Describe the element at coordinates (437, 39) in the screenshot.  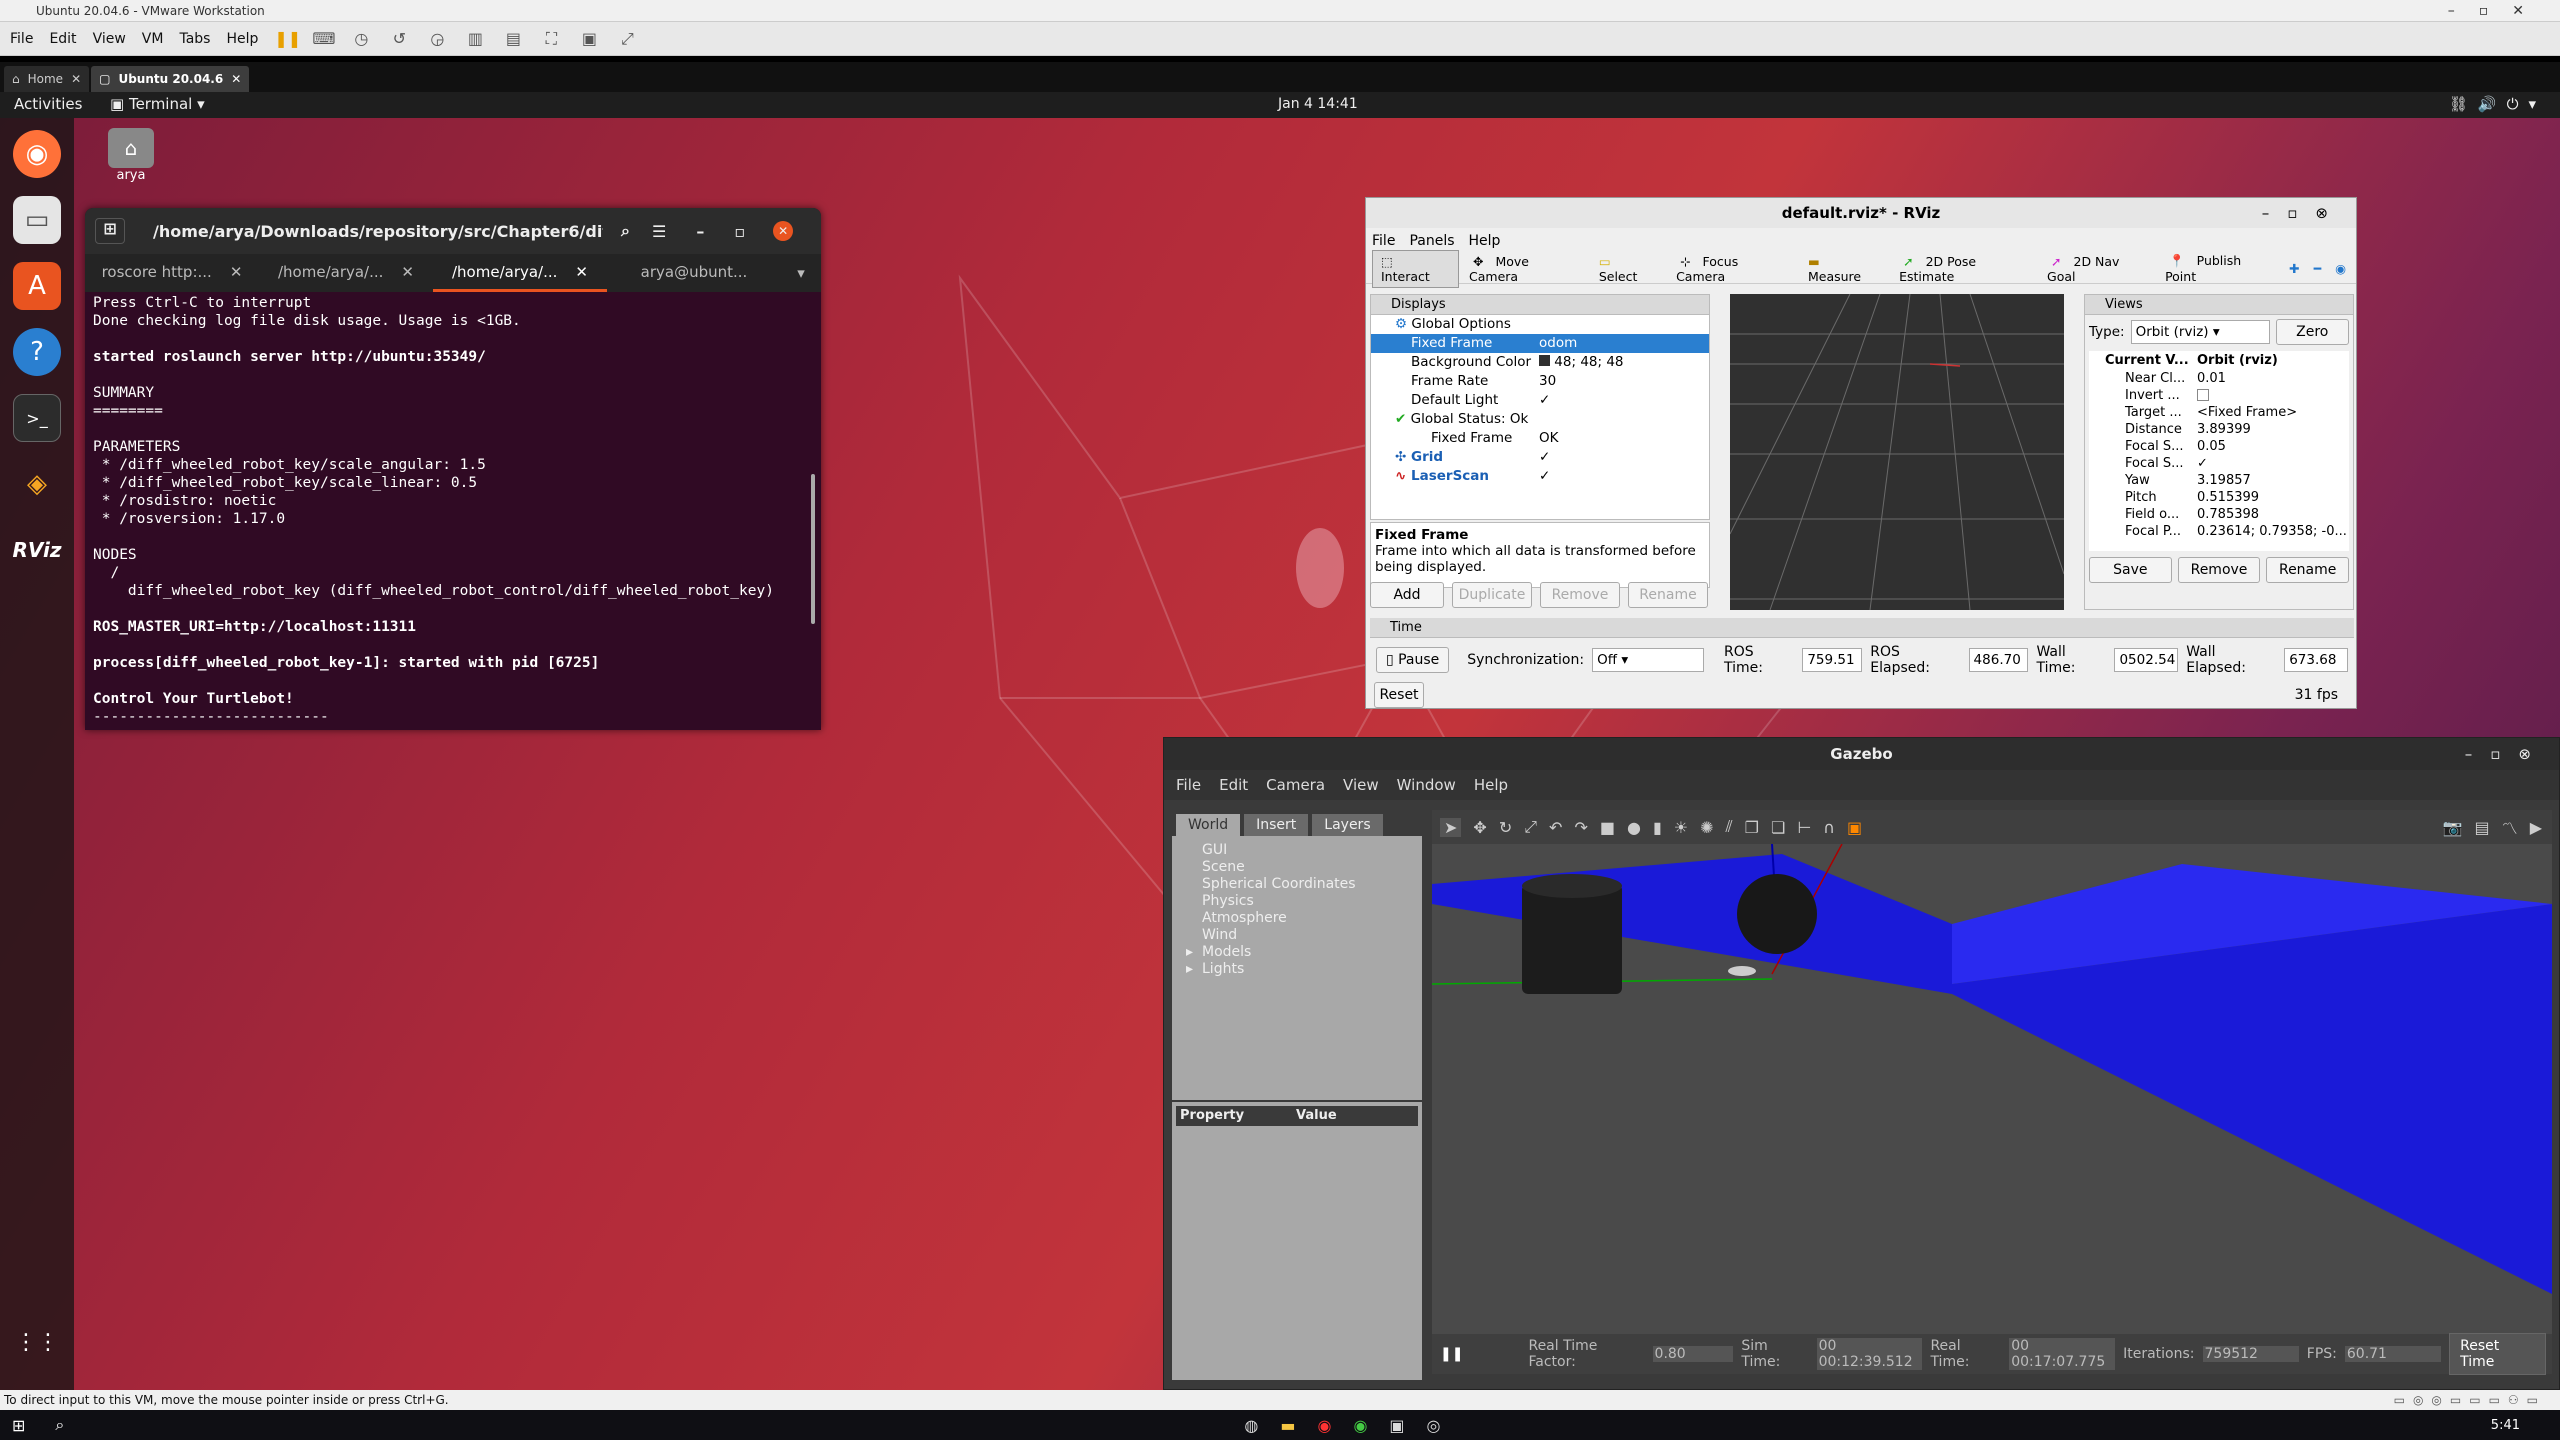
I see `manage-snapshots-icon: ◶` at that location.